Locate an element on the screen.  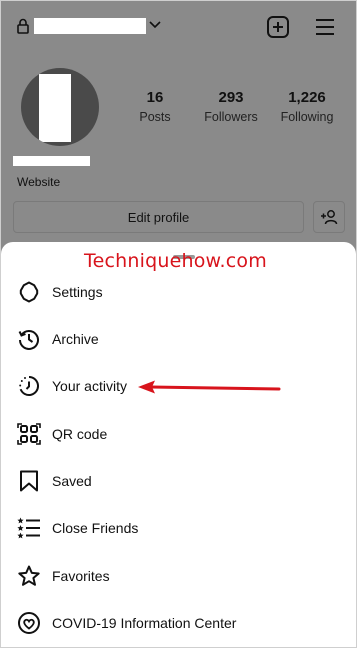
activity-icon is located at coordinates (29, 386).